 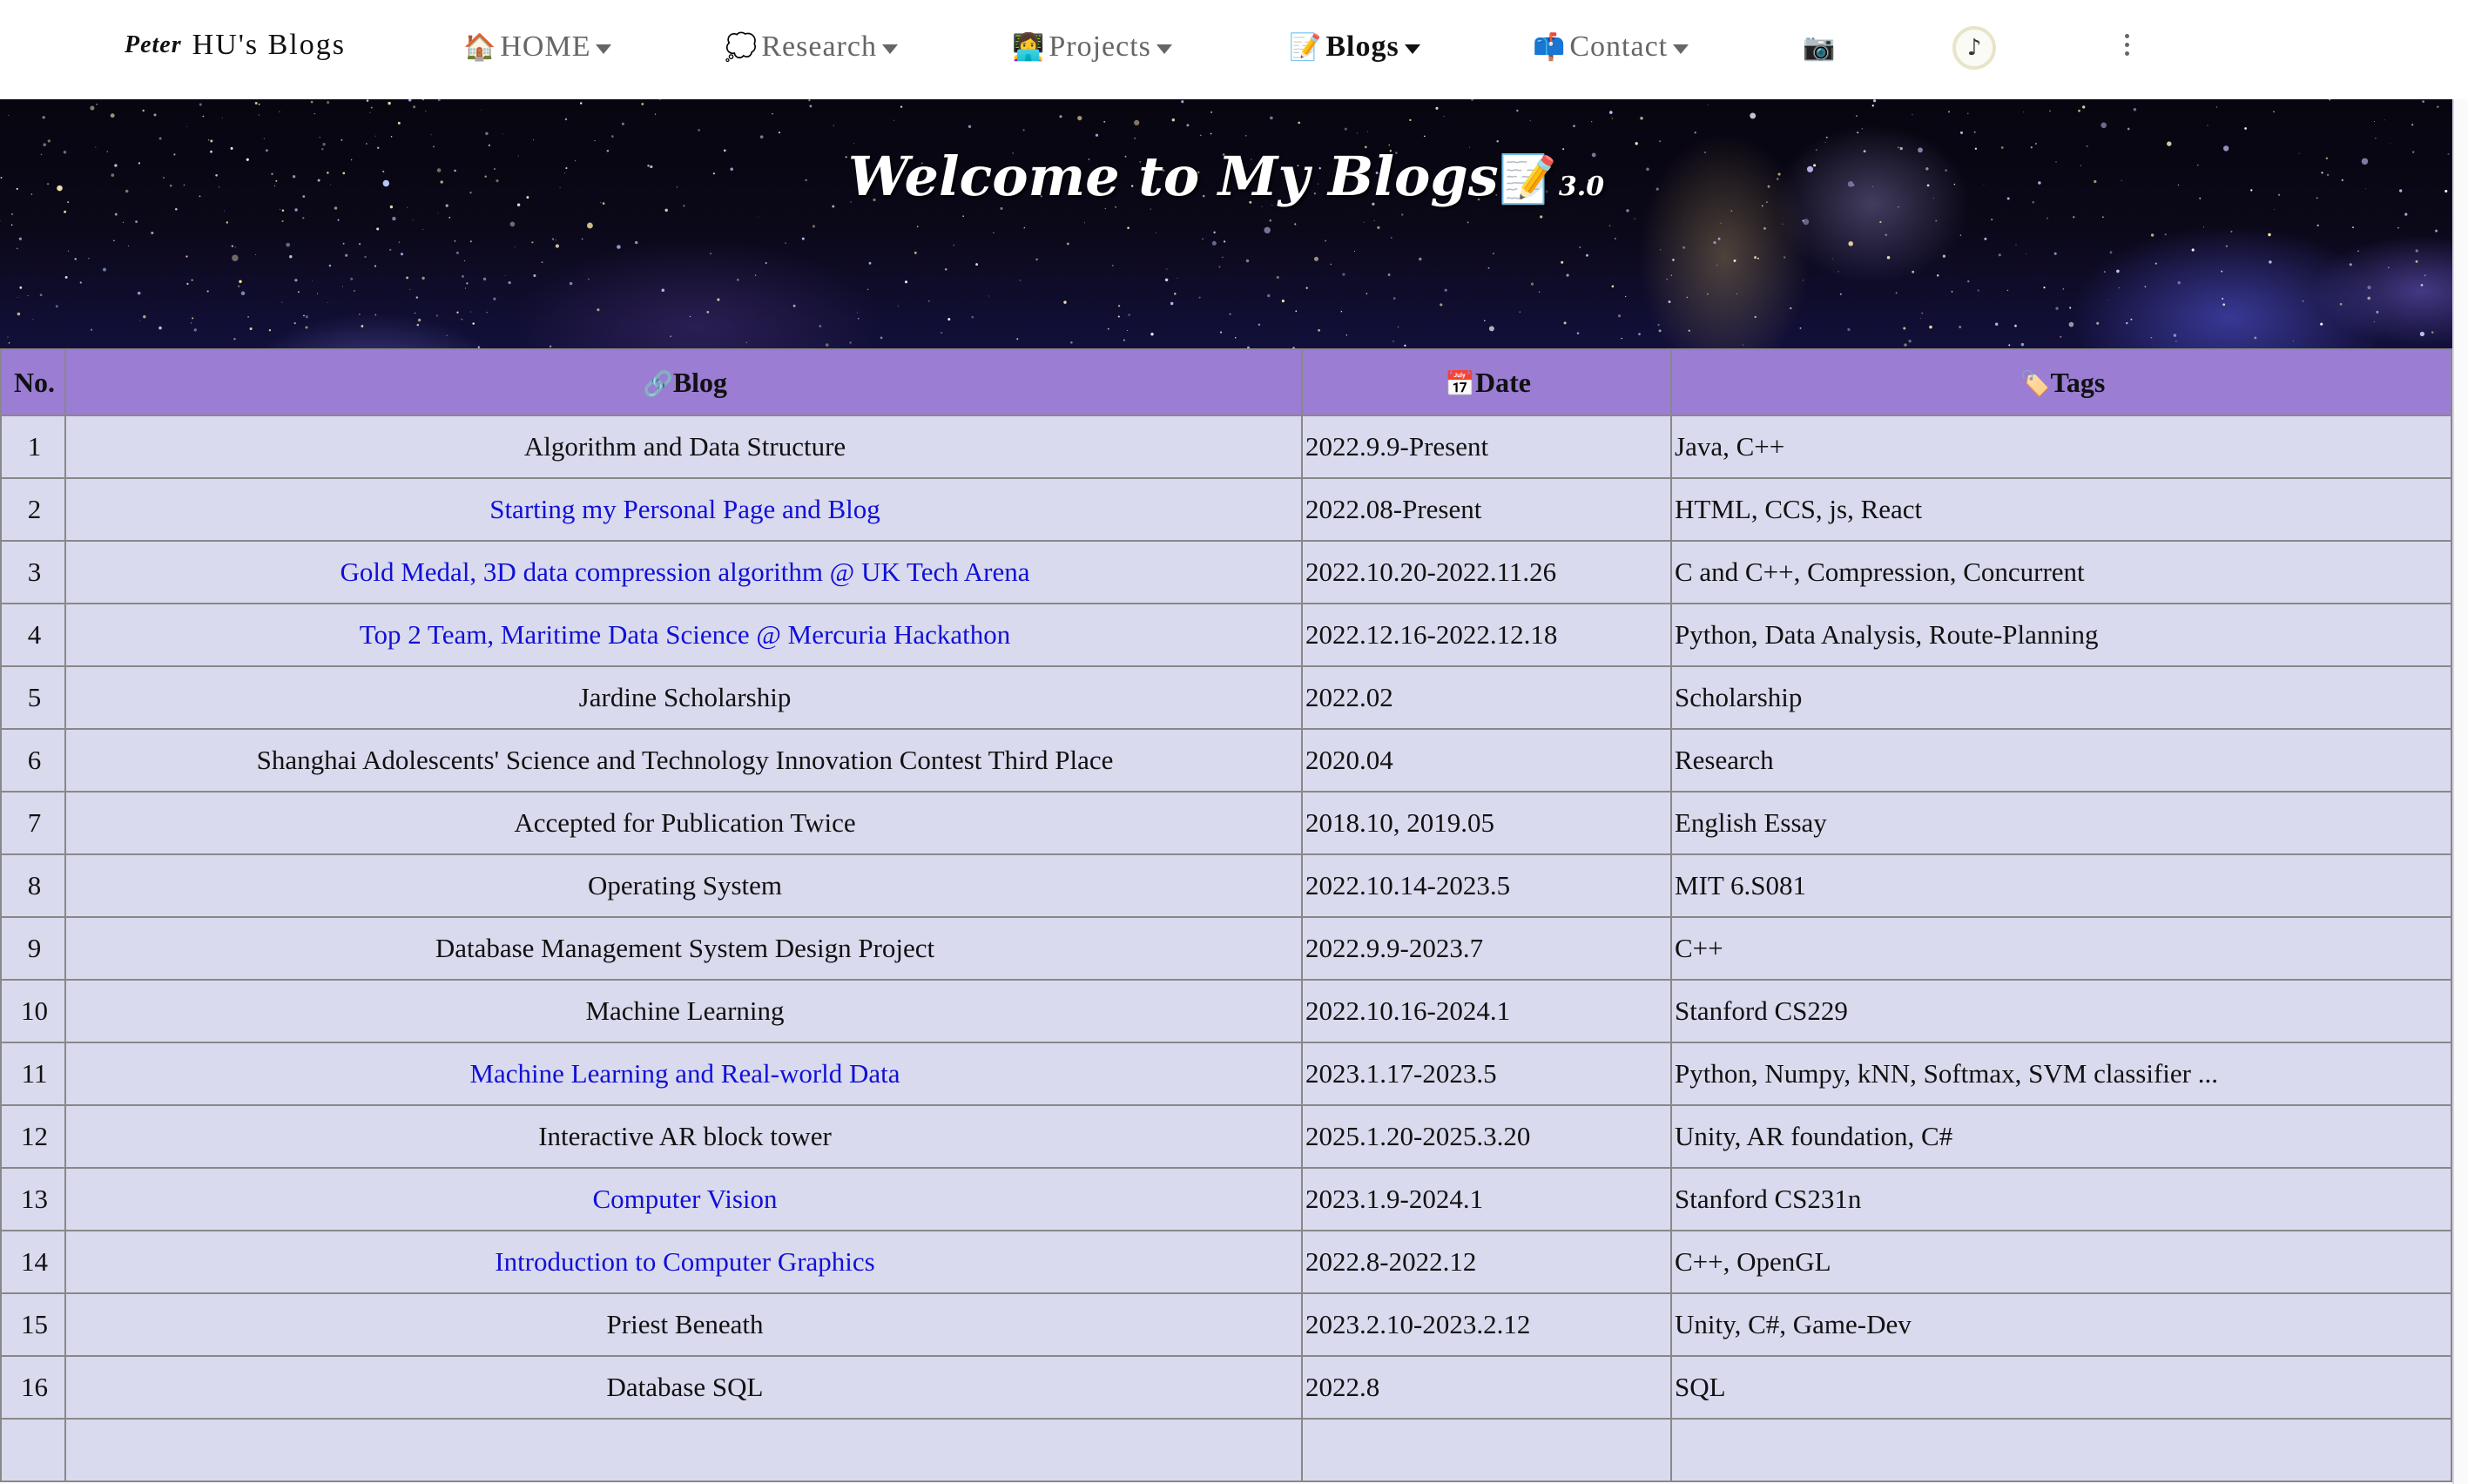 What do you see at coordinates (1486, 509) in the screenshot?
I see `row-date: 2022.08-Present` at bounding box center [1486, 509].